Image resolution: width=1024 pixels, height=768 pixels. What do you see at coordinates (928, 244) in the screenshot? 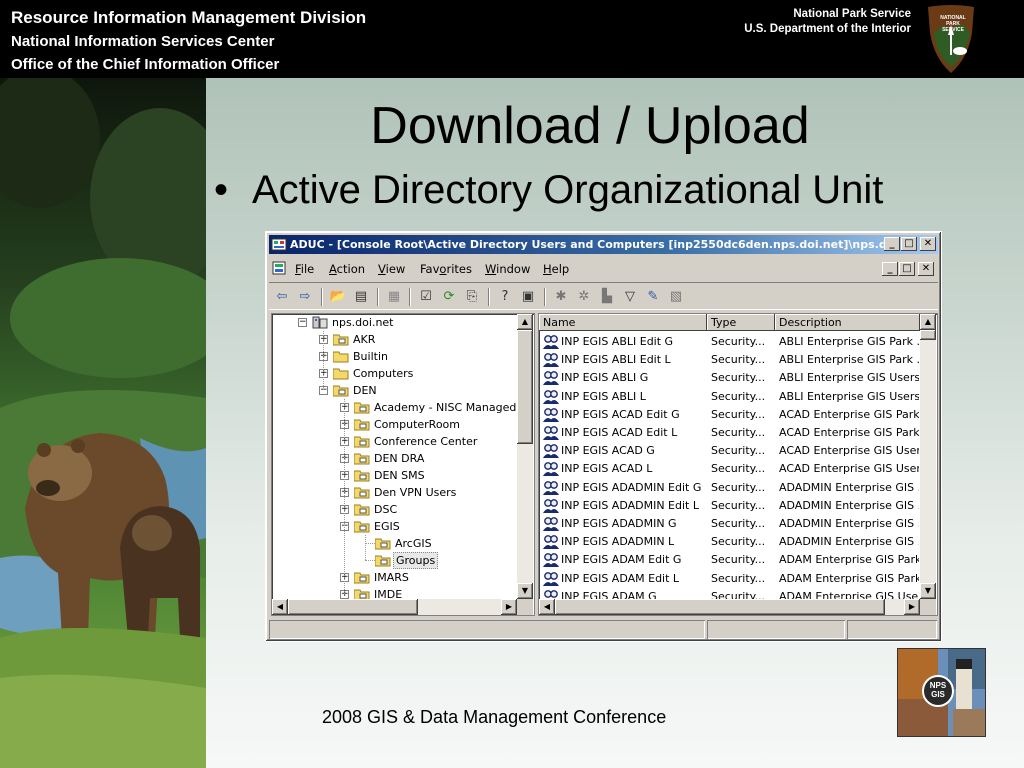
I see `close-button: ✕` at bounding box center [928, 244].